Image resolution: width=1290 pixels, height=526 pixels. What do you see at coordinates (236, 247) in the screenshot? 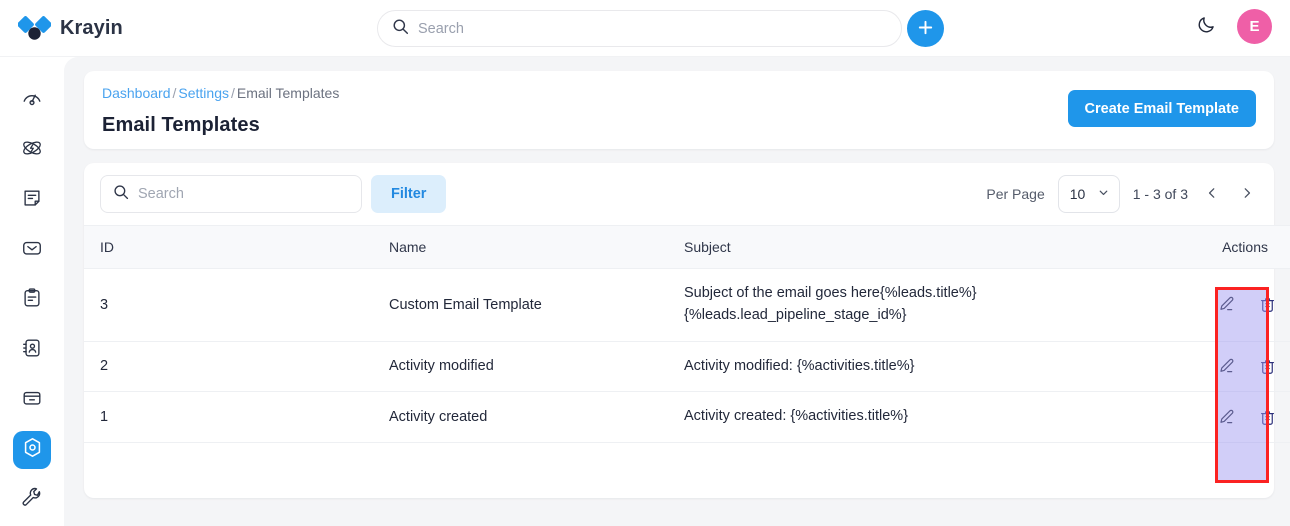
I see `column-header-id: ID` at bounding box center [236, 247].